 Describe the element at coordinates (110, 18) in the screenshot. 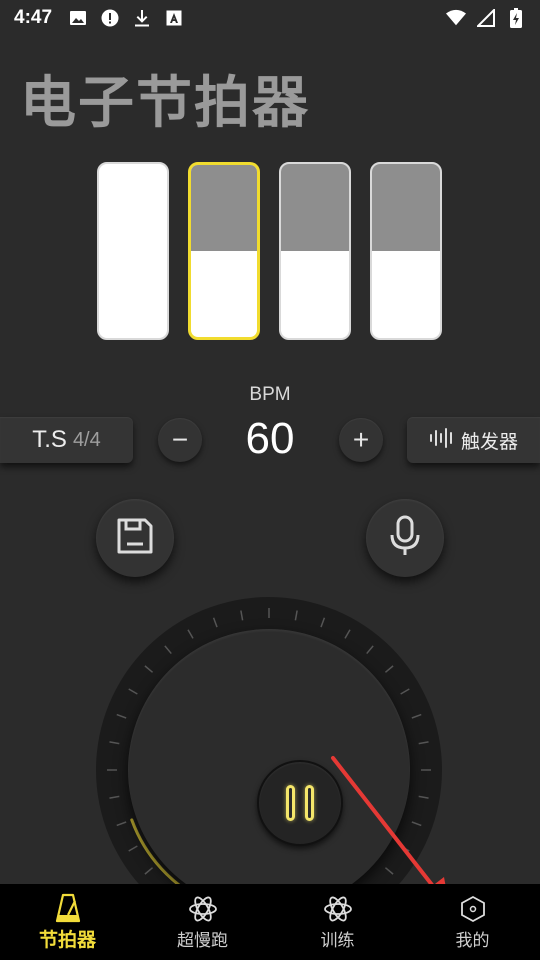

I see `alert-icon` at that location.